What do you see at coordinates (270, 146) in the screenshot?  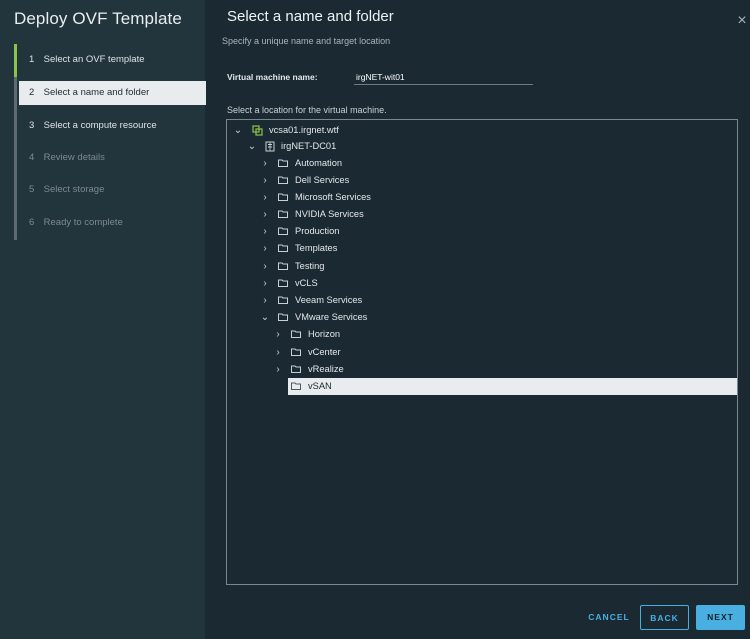 I see `datacenter-icon` at bounding box center [270, 146].